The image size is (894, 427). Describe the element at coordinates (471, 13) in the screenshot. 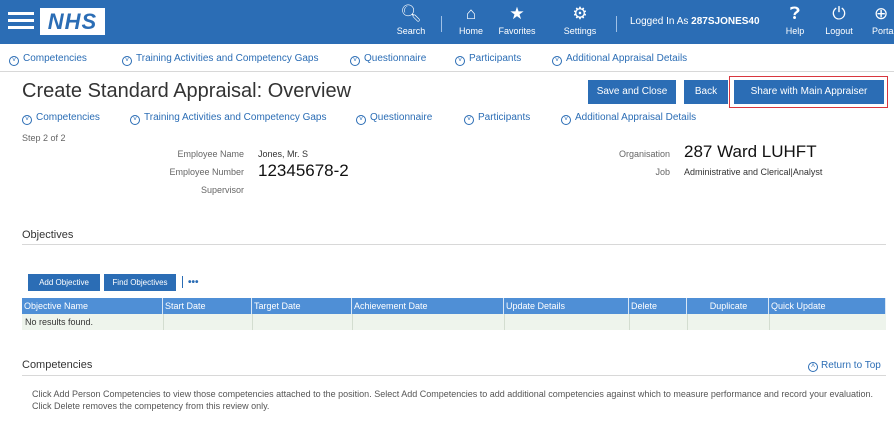

I see `home-icon: ⌂` at that location.